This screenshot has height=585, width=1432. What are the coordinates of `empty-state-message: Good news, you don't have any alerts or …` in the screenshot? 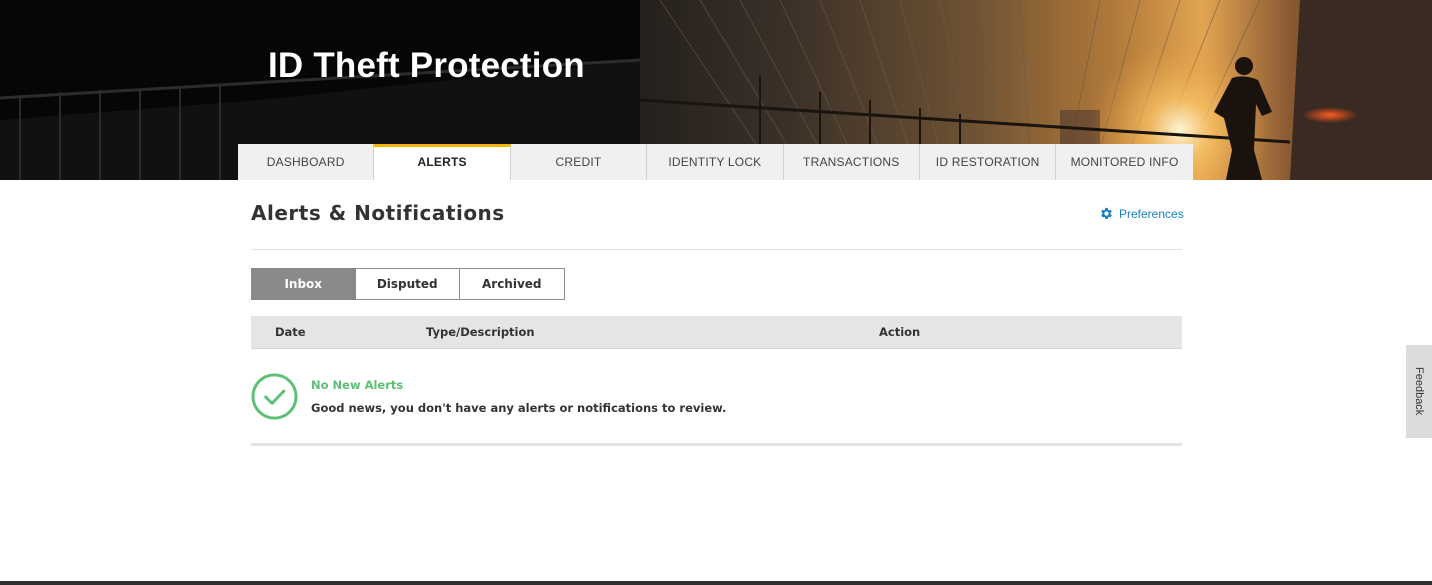 It's located at (519, 408).